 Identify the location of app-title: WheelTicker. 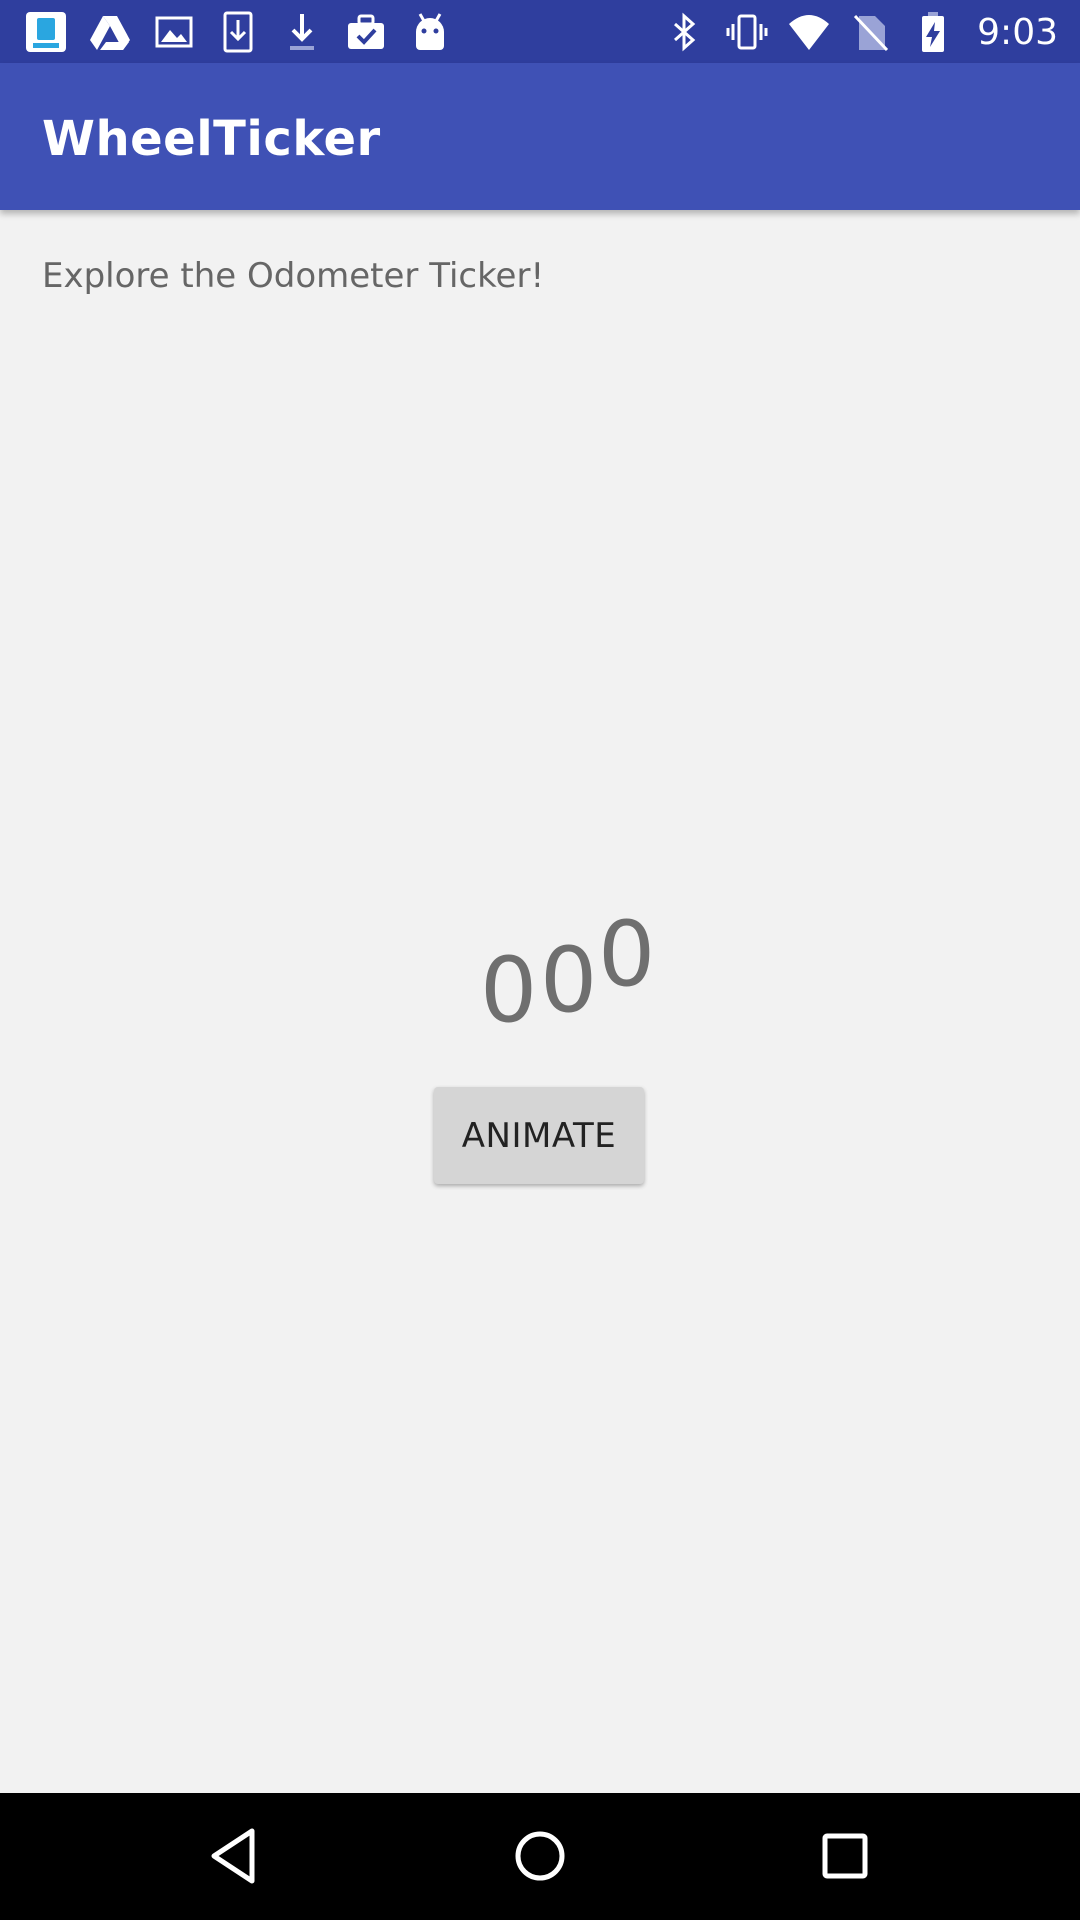
(211, 139).